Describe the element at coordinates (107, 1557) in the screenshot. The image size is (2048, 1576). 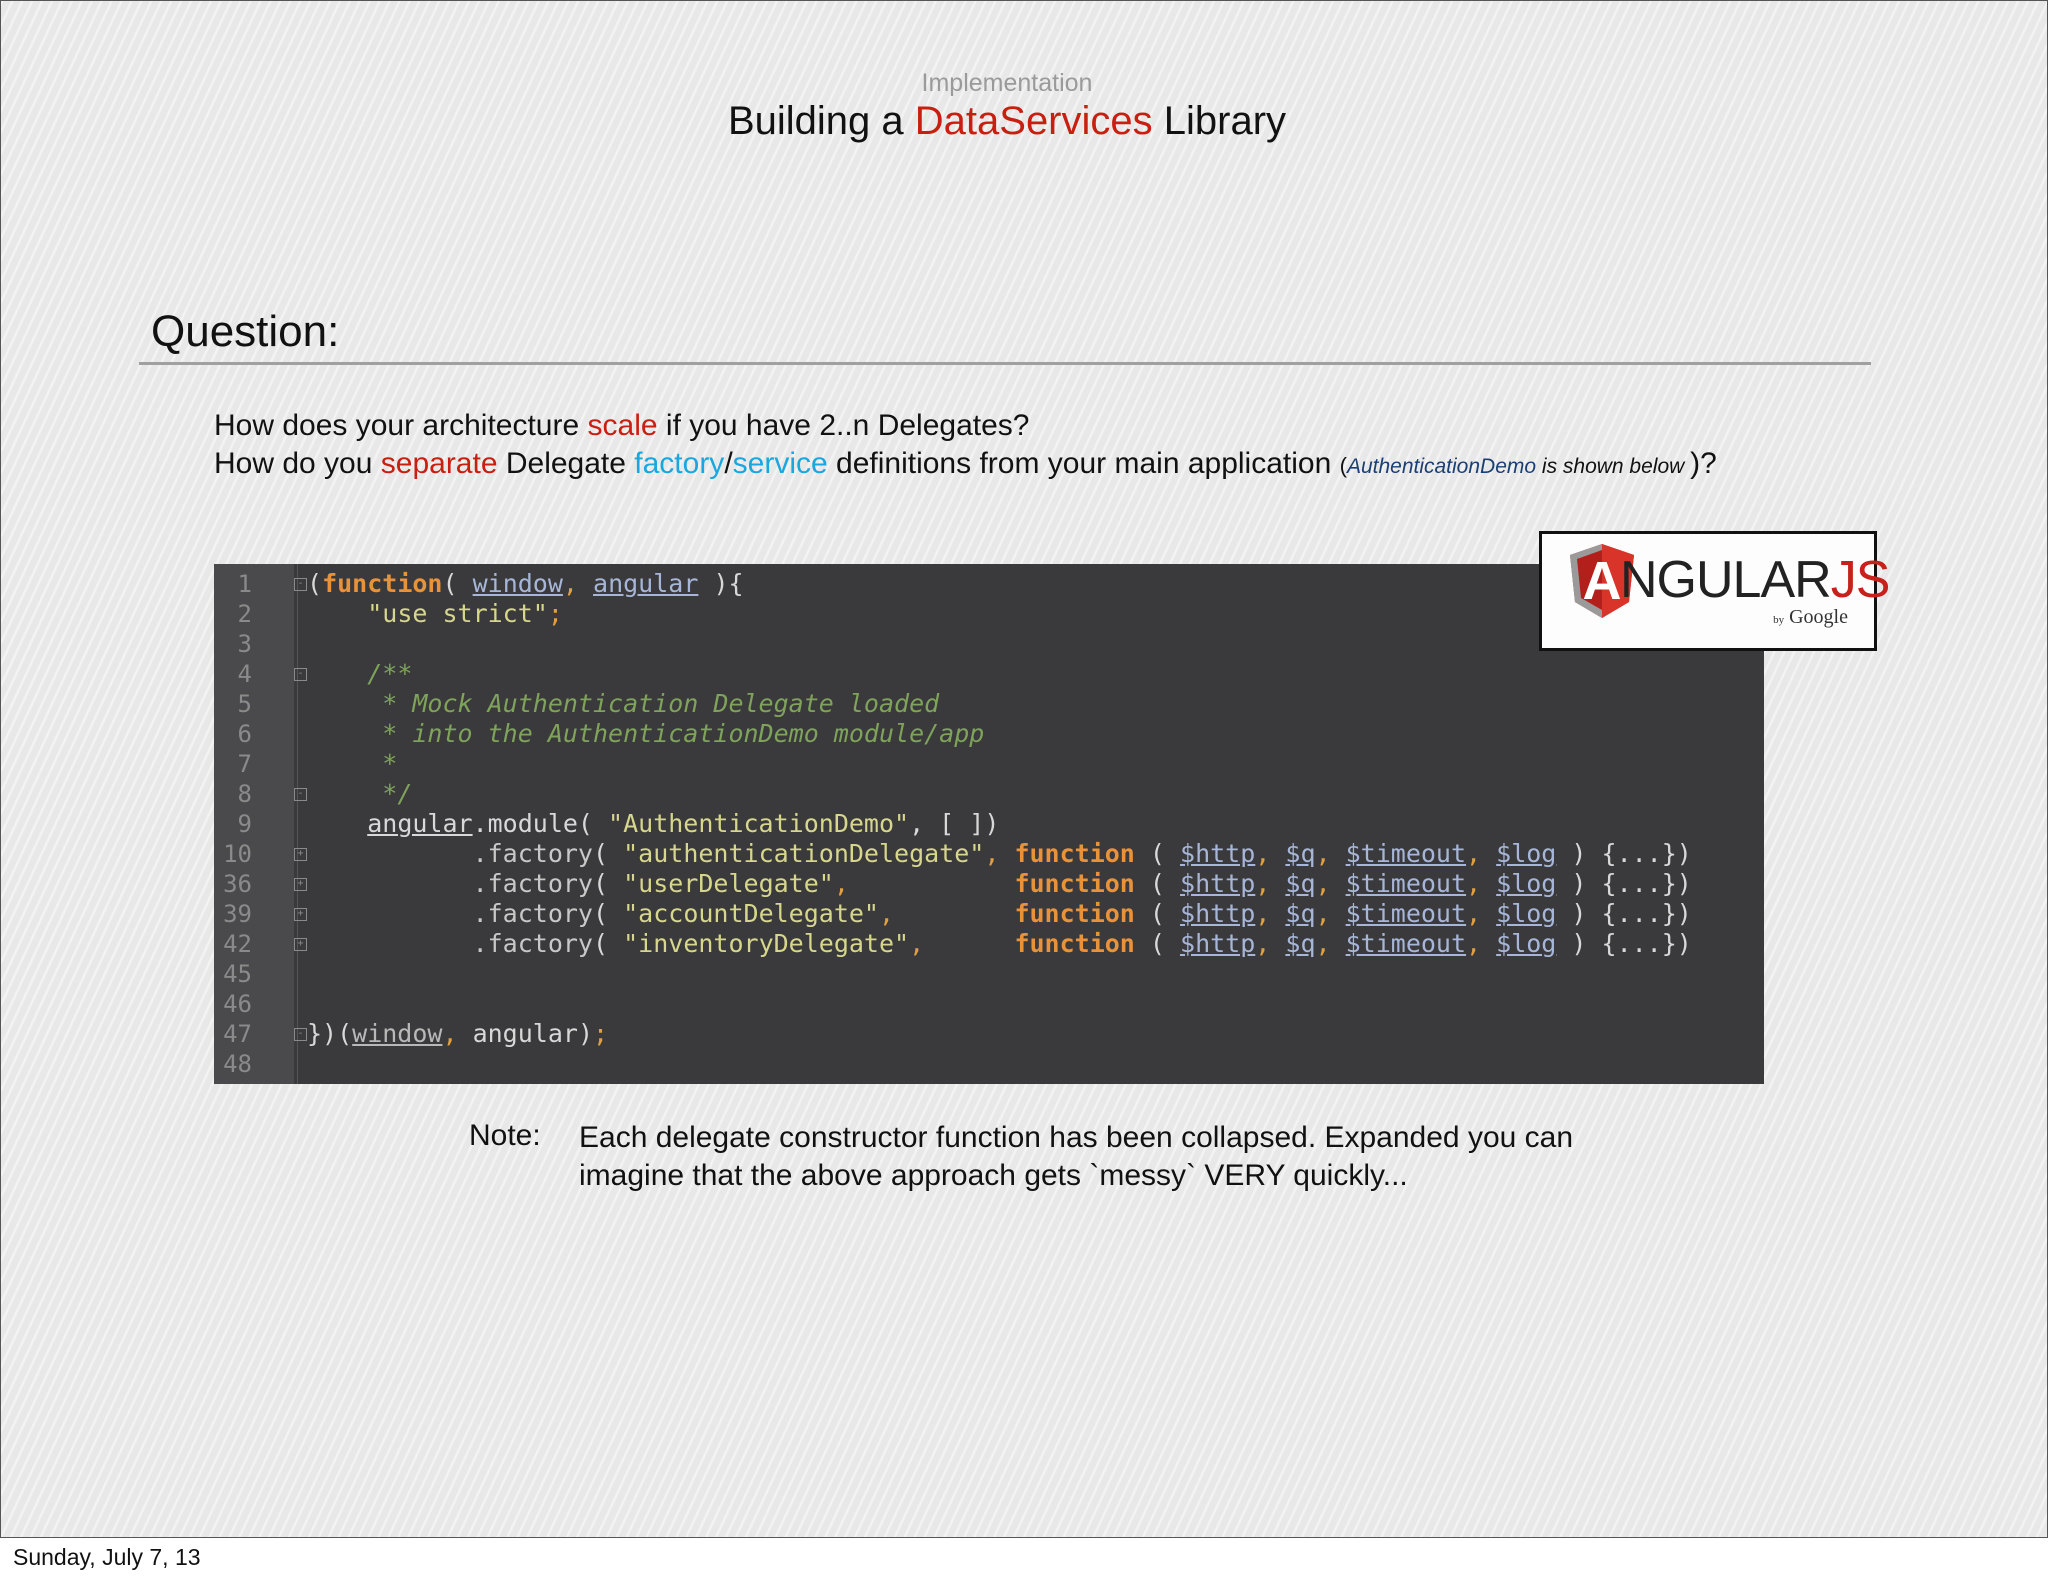
I see `footer-date: Sunday, July 7, 13` at that location.